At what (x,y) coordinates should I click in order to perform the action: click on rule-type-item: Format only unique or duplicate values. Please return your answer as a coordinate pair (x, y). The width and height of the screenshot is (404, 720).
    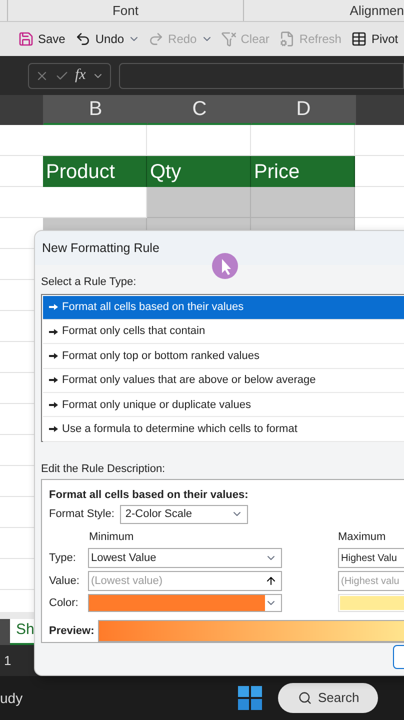
    Looking at the image, I should click on (223, 405).